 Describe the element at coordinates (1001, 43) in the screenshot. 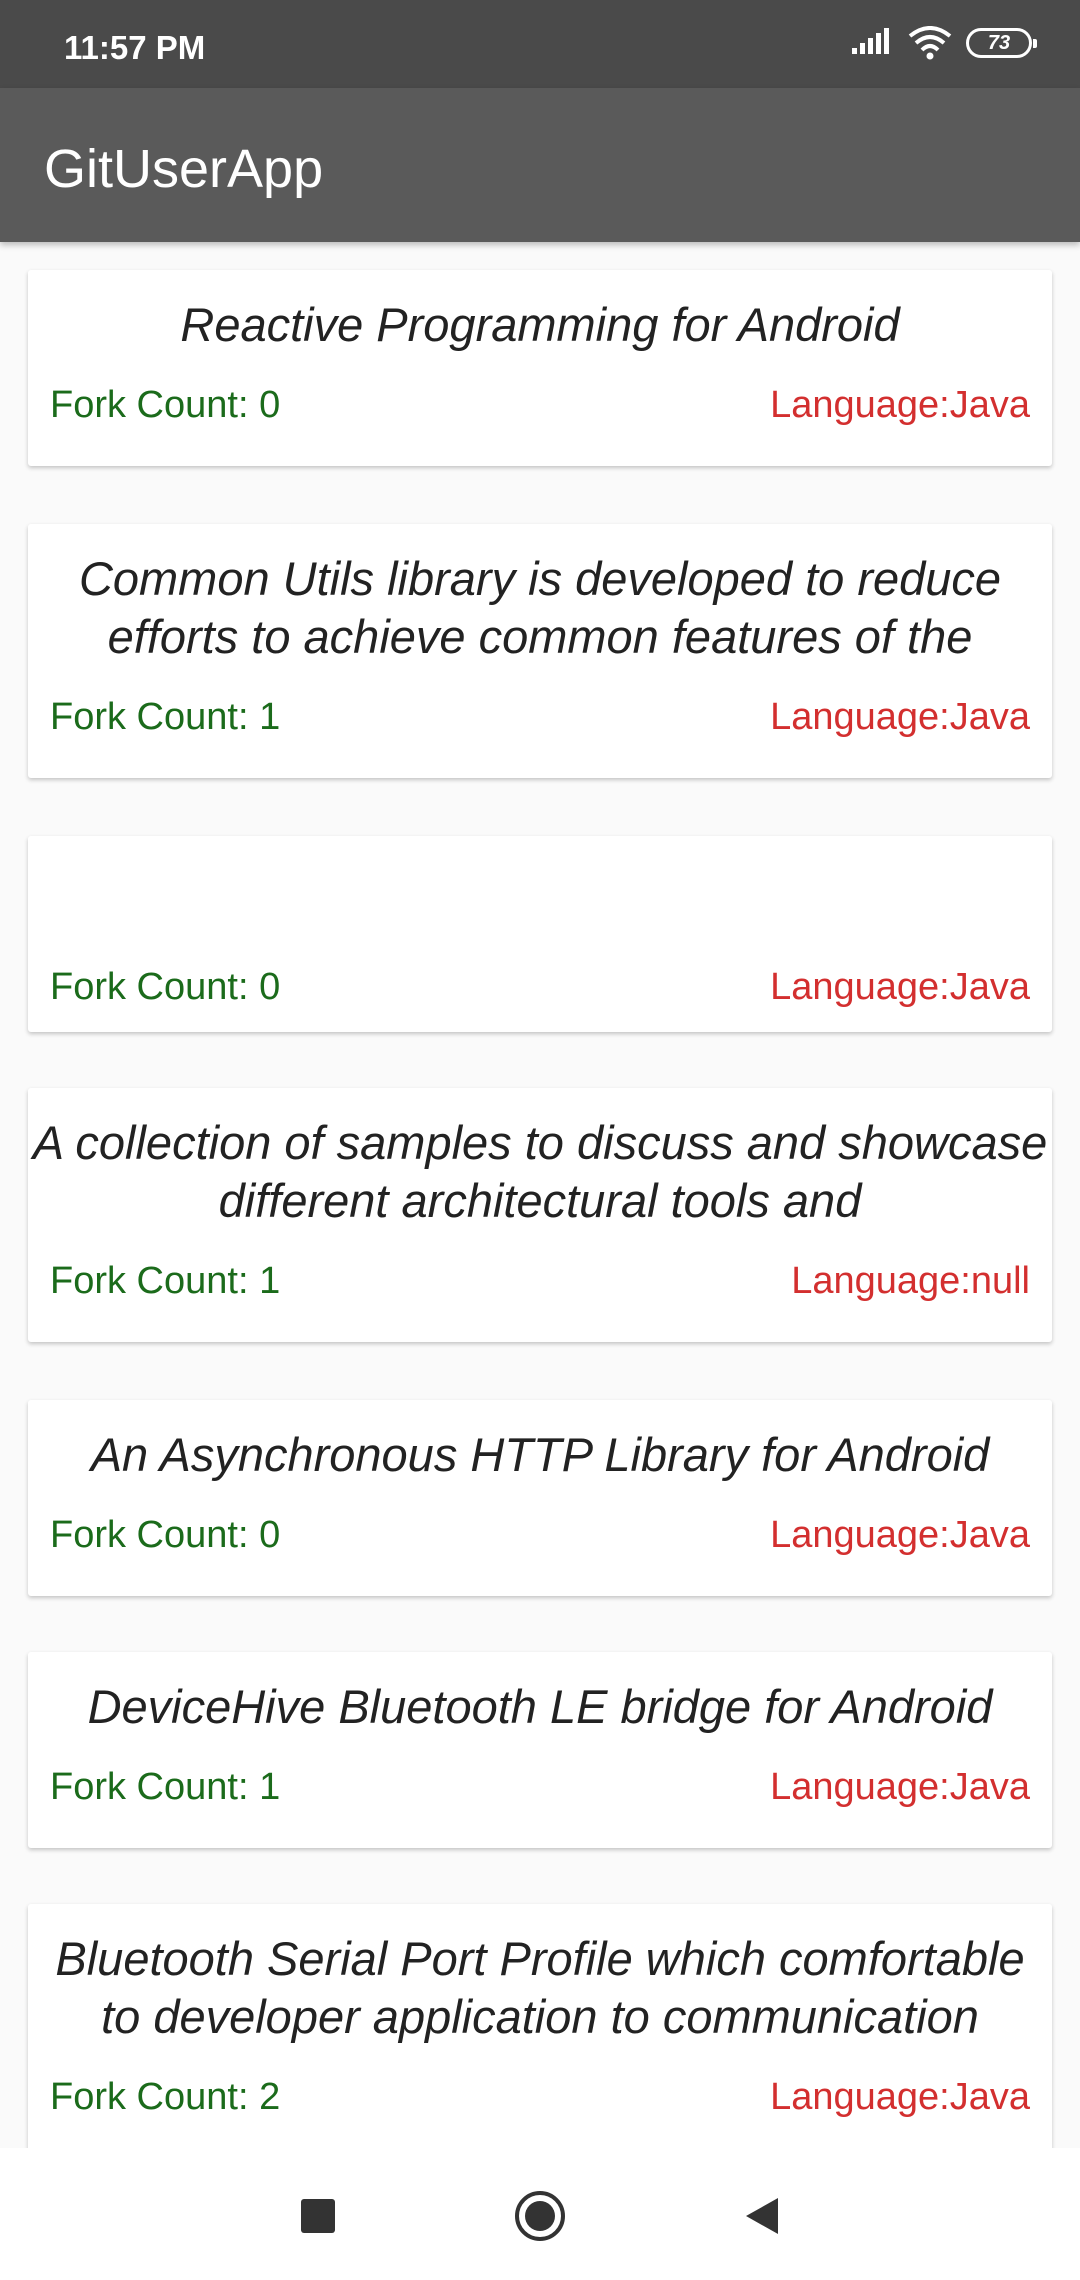

I see `battery-icon: 73` at that location.